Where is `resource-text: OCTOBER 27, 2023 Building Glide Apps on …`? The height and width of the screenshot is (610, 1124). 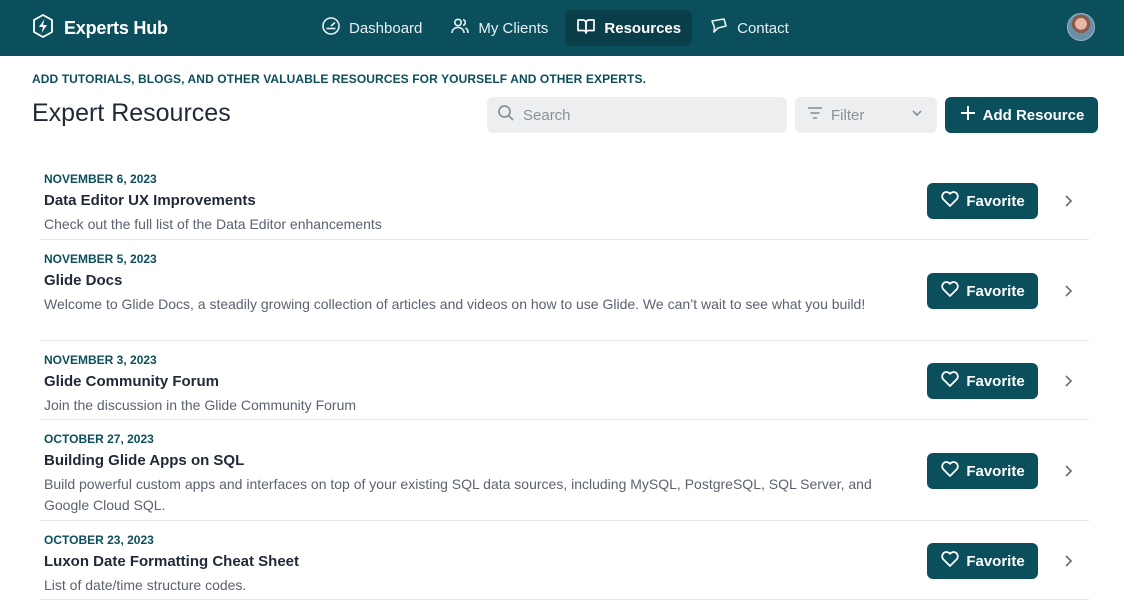 resource-text: OCTOBER 27, 2023 Building Glide Apps on … is located at coordinates (470, 468).